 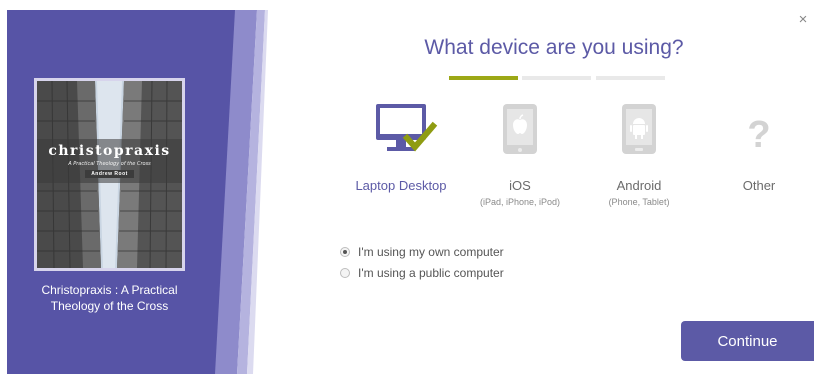 I want to click on radio-label: I'm using my own computer, so click(x=431, y=252).